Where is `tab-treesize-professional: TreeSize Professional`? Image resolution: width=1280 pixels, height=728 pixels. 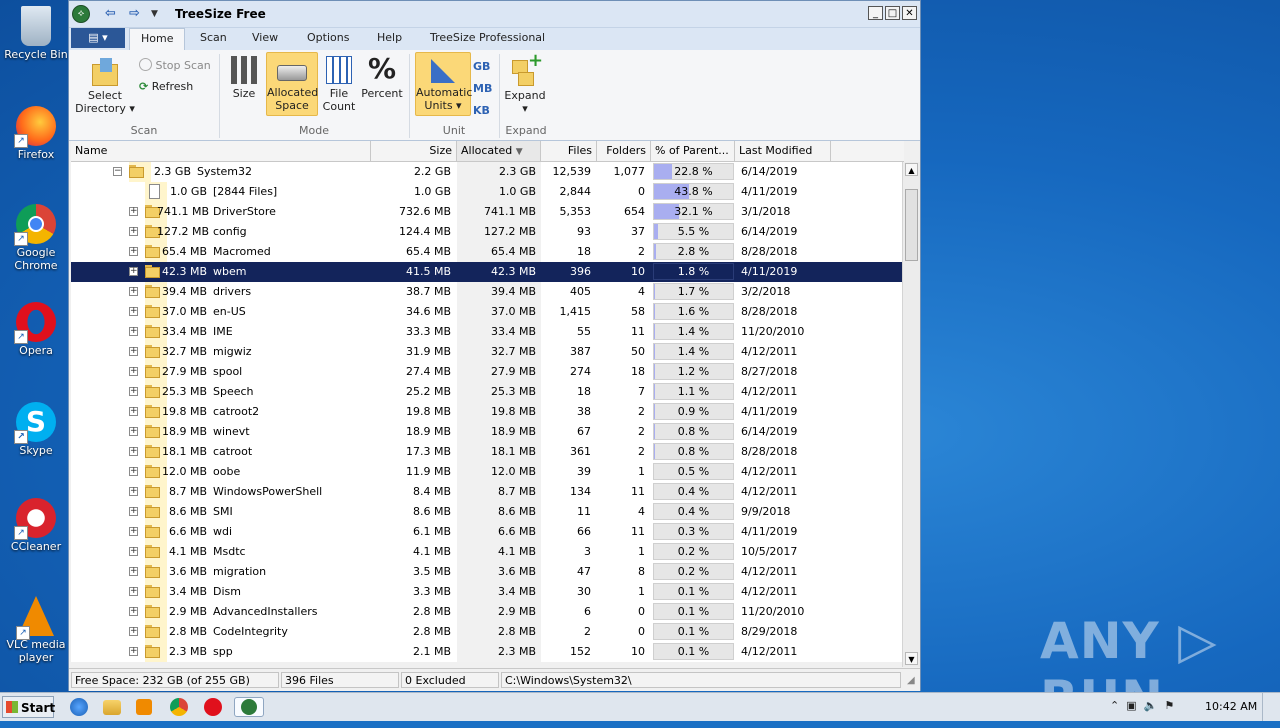
tab-treesize-professional: TreeSize Professional is located at coordinates (487, 37).